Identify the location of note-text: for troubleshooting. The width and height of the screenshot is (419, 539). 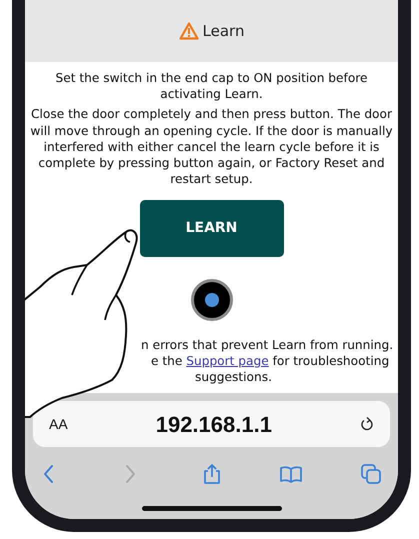
(331, 361).